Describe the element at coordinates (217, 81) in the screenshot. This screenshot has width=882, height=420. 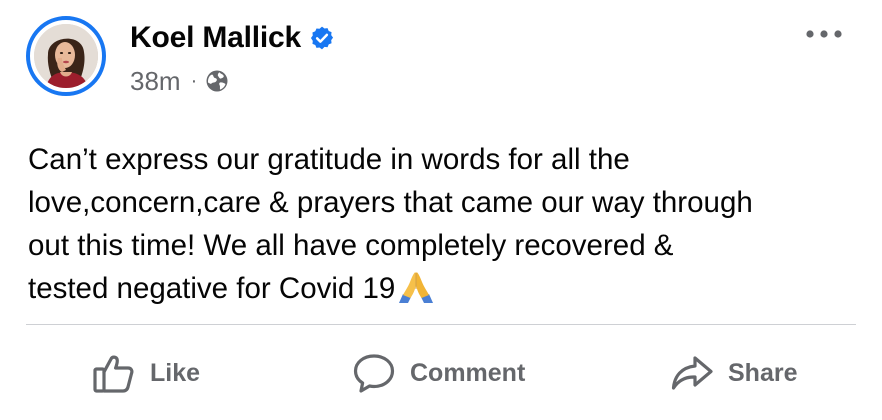
I see `globe-icon` at that location.